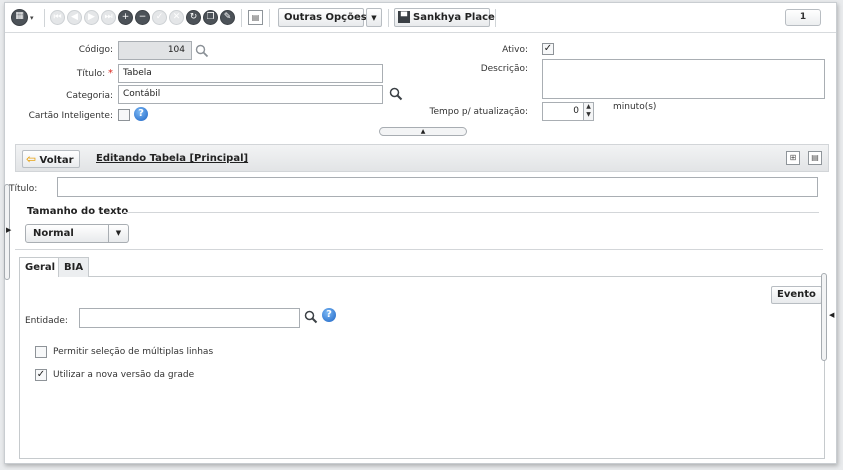 The height and width of the screenshot is (470, 843). Describe the element at coordinates (563, 111) in the screenshot. I see `tempo-field: 0` at that location.